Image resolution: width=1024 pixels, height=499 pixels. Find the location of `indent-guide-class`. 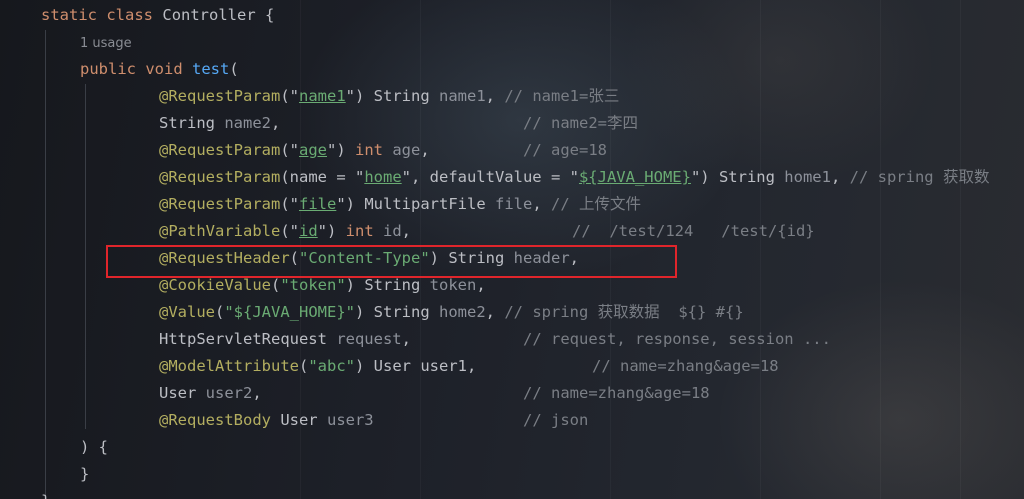

indent-guide-class is located at coordinates (45, 264).